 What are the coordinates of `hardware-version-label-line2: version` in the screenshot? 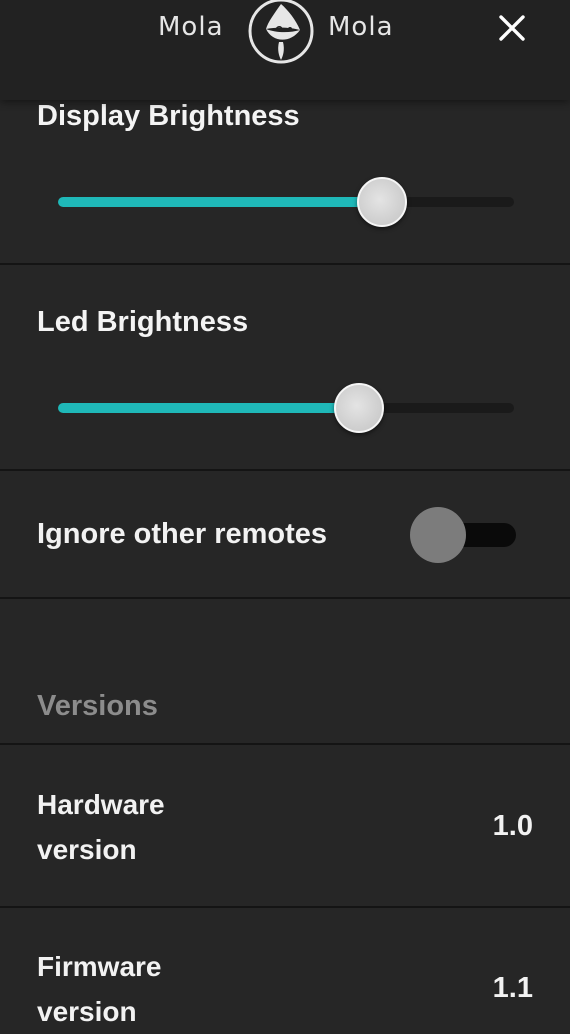 It's located at (87, 849).